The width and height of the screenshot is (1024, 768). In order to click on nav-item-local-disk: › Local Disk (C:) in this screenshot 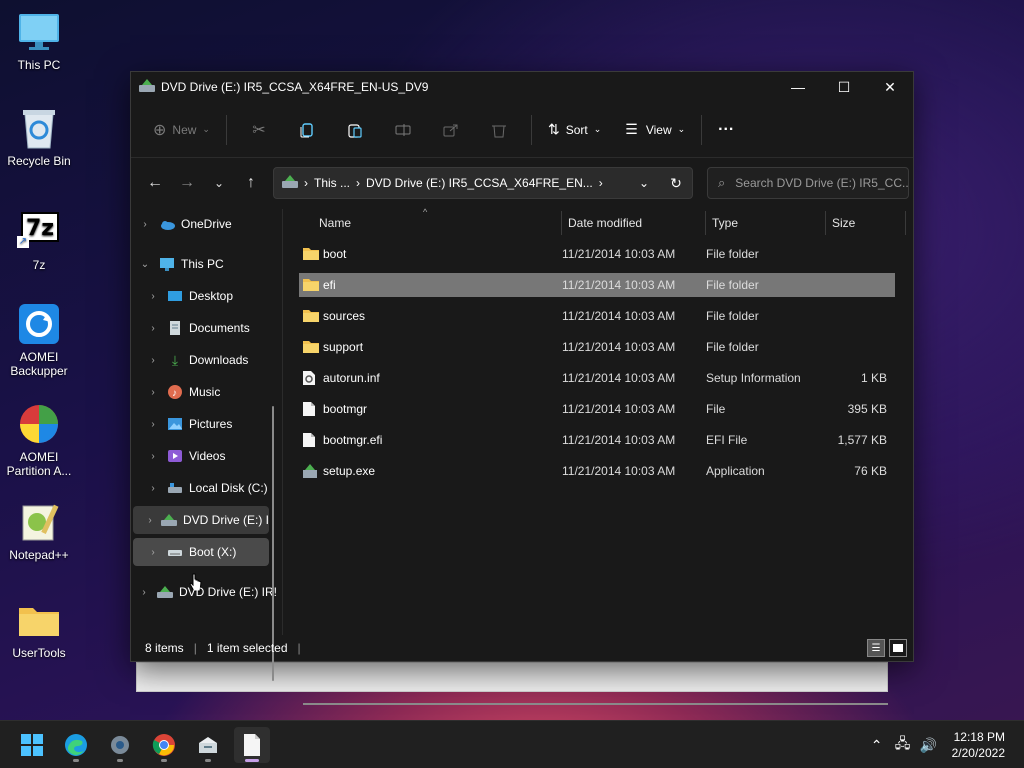, I will do `click(212, 488)`.